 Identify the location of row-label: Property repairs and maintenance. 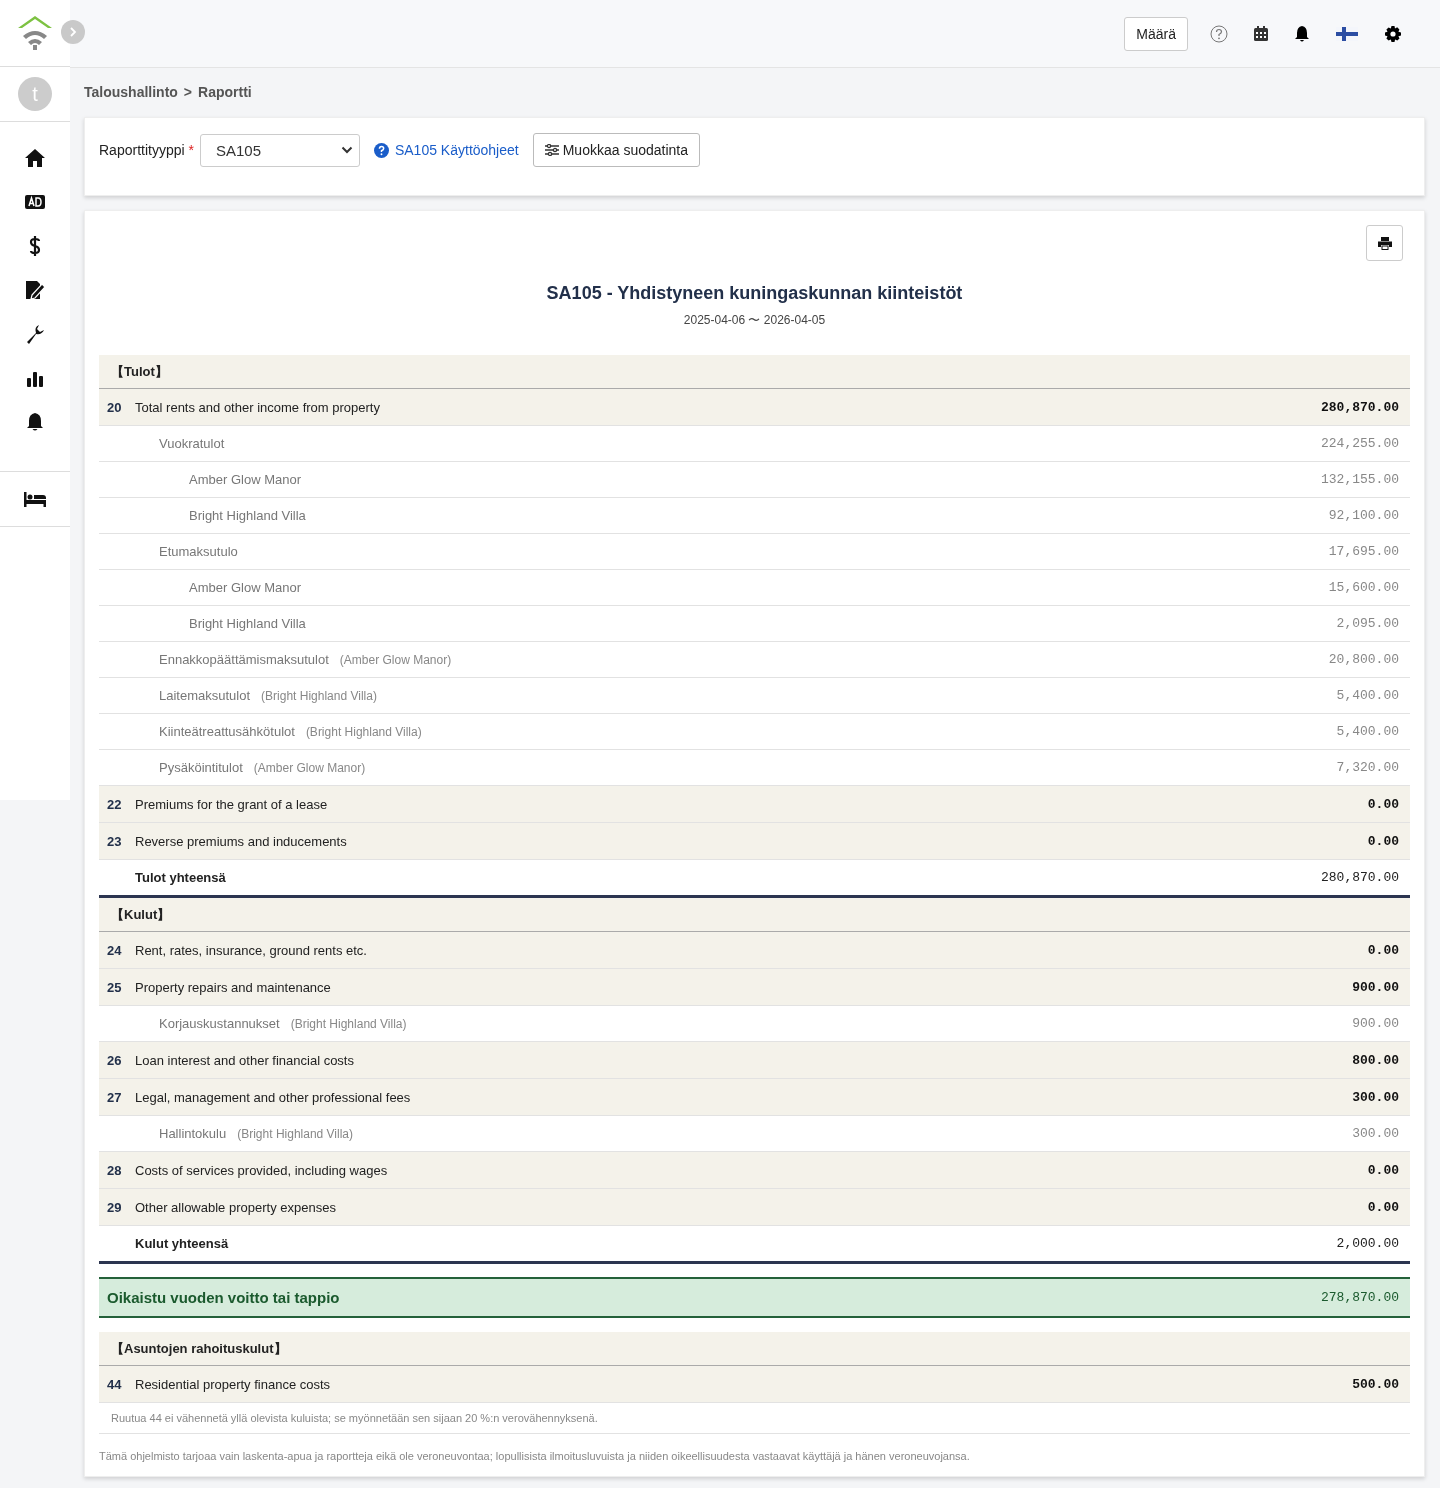
(233, 987).